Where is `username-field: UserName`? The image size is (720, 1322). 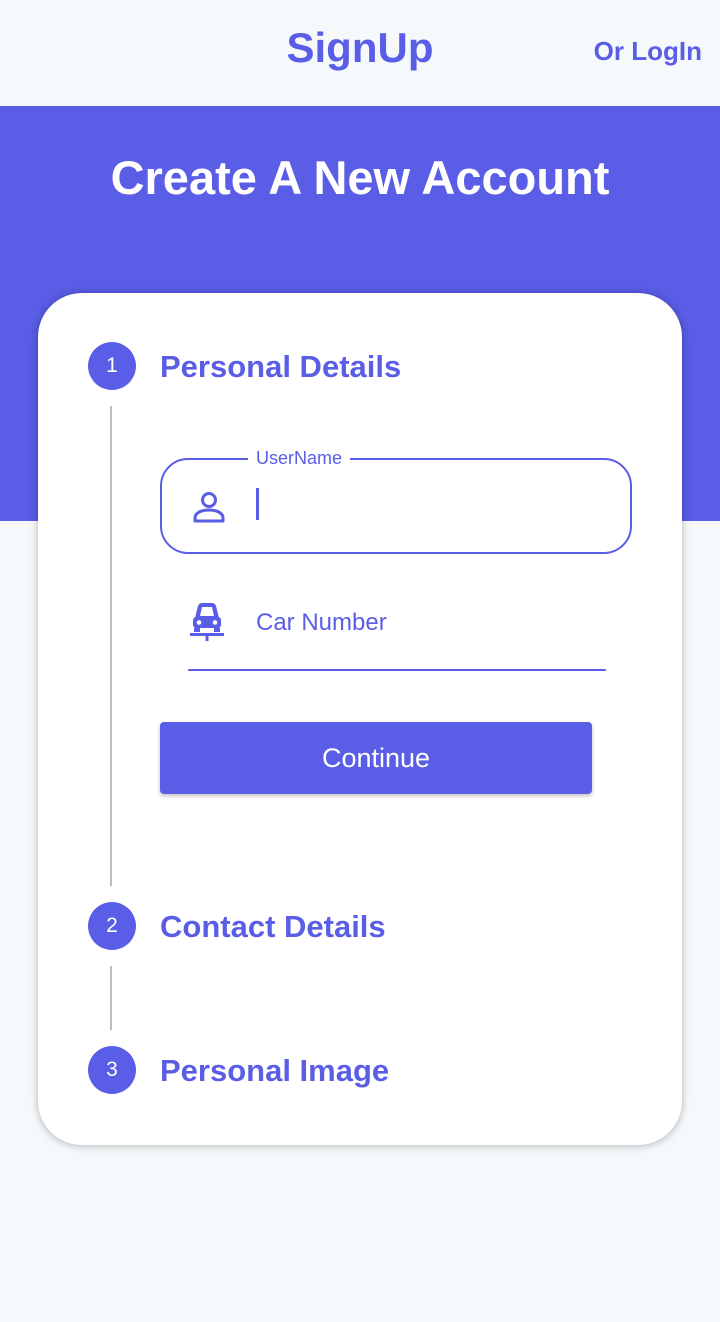 username-field: UserName is located at coordinates (396, 501).